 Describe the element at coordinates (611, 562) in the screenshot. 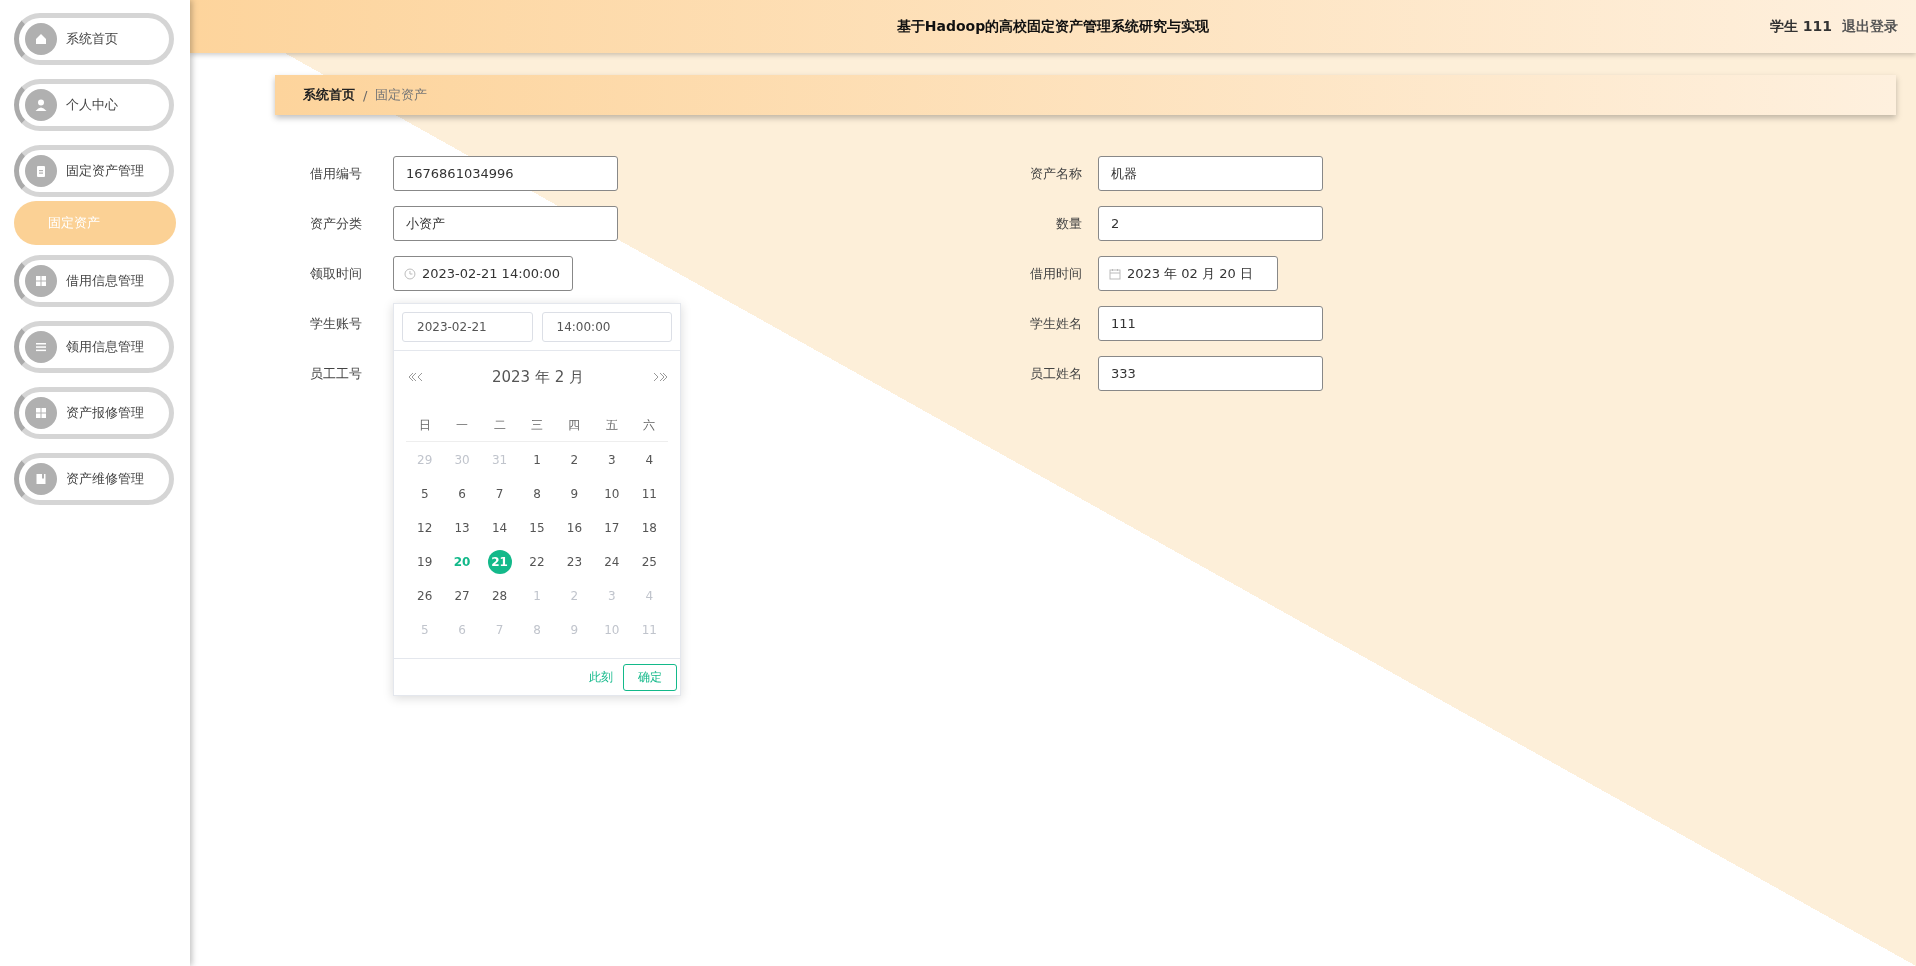

I see `calendar-day: 24` at that location.